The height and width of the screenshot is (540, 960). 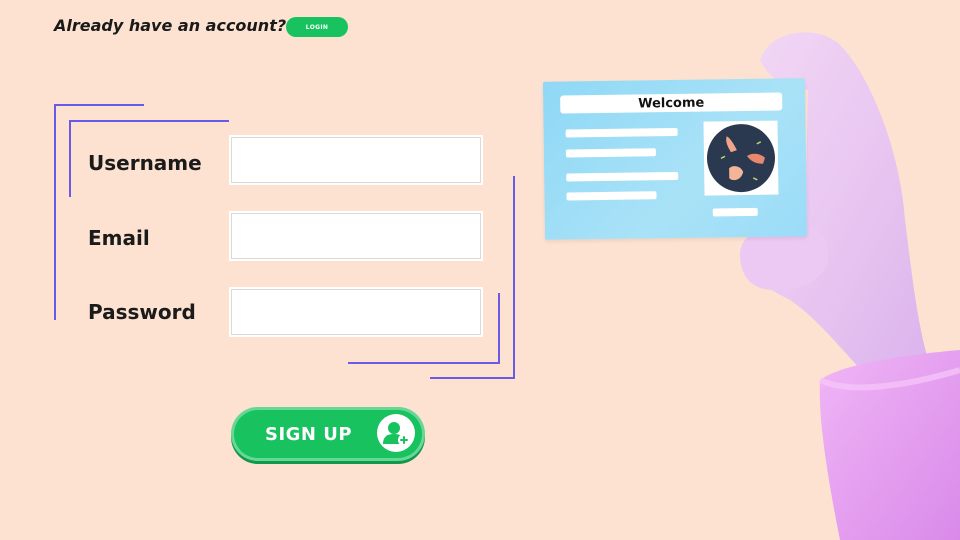 What do you see at coordinates (142, 312) in the screenshot?
I see `password-label: Password` at bounding box center [142, 312].